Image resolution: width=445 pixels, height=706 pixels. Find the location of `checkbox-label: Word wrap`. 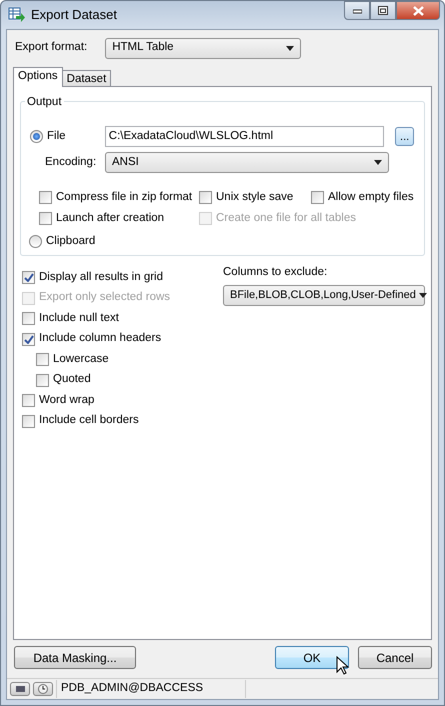

checkbox-label: Word wrap is located at coordinates (66, 400).